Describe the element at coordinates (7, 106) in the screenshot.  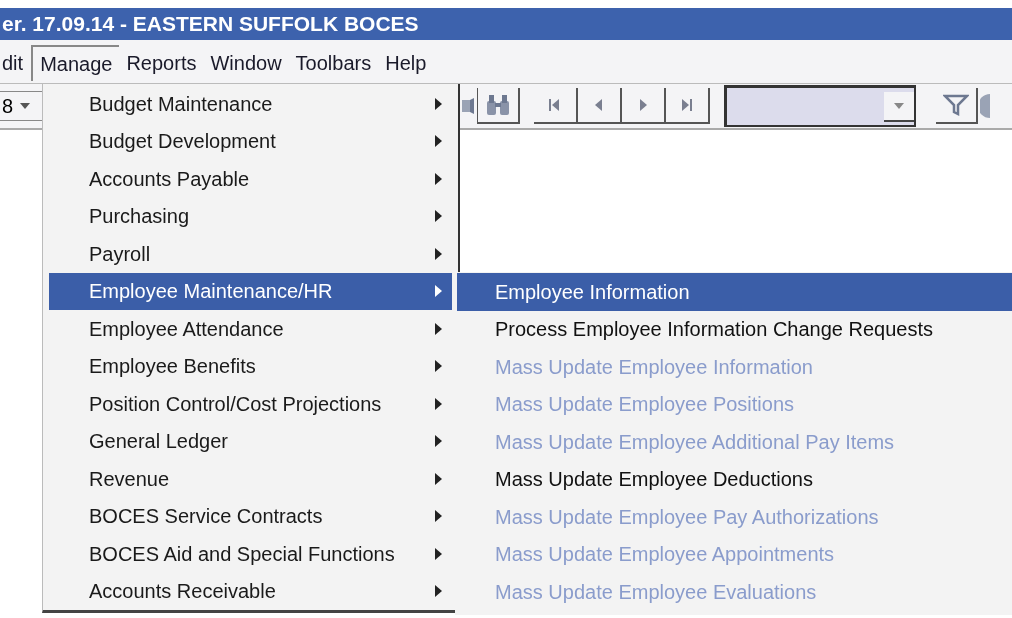
I see `combo-value: 8` at that location.